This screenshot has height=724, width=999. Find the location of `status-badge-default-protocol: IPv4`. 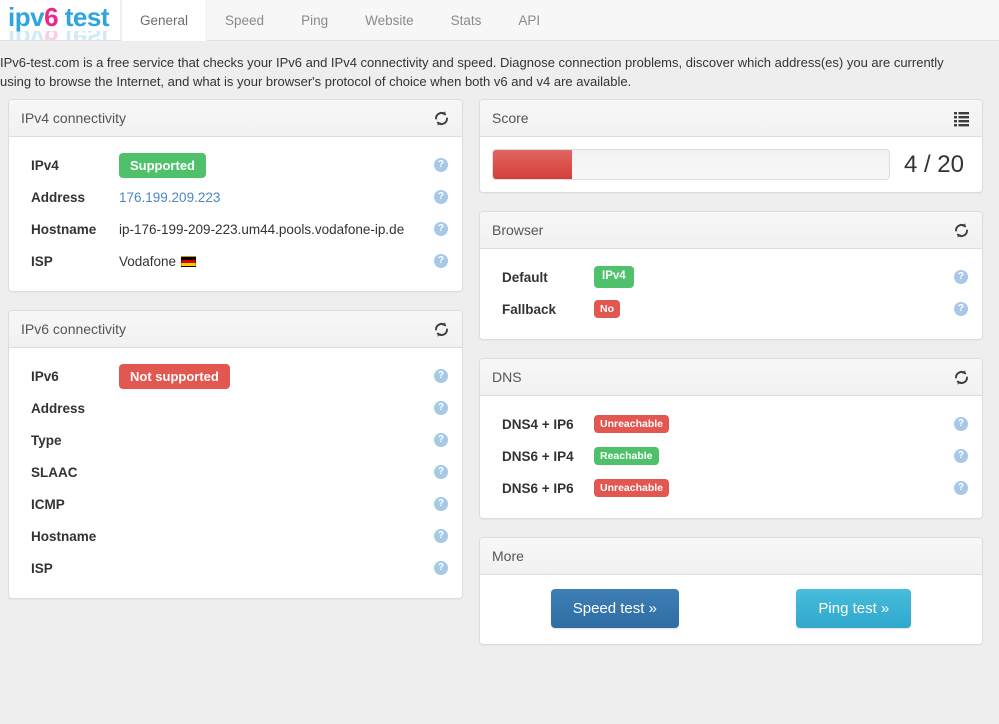

status-badge-default-protocol: IPv4 is located at coordinates (614, 277).